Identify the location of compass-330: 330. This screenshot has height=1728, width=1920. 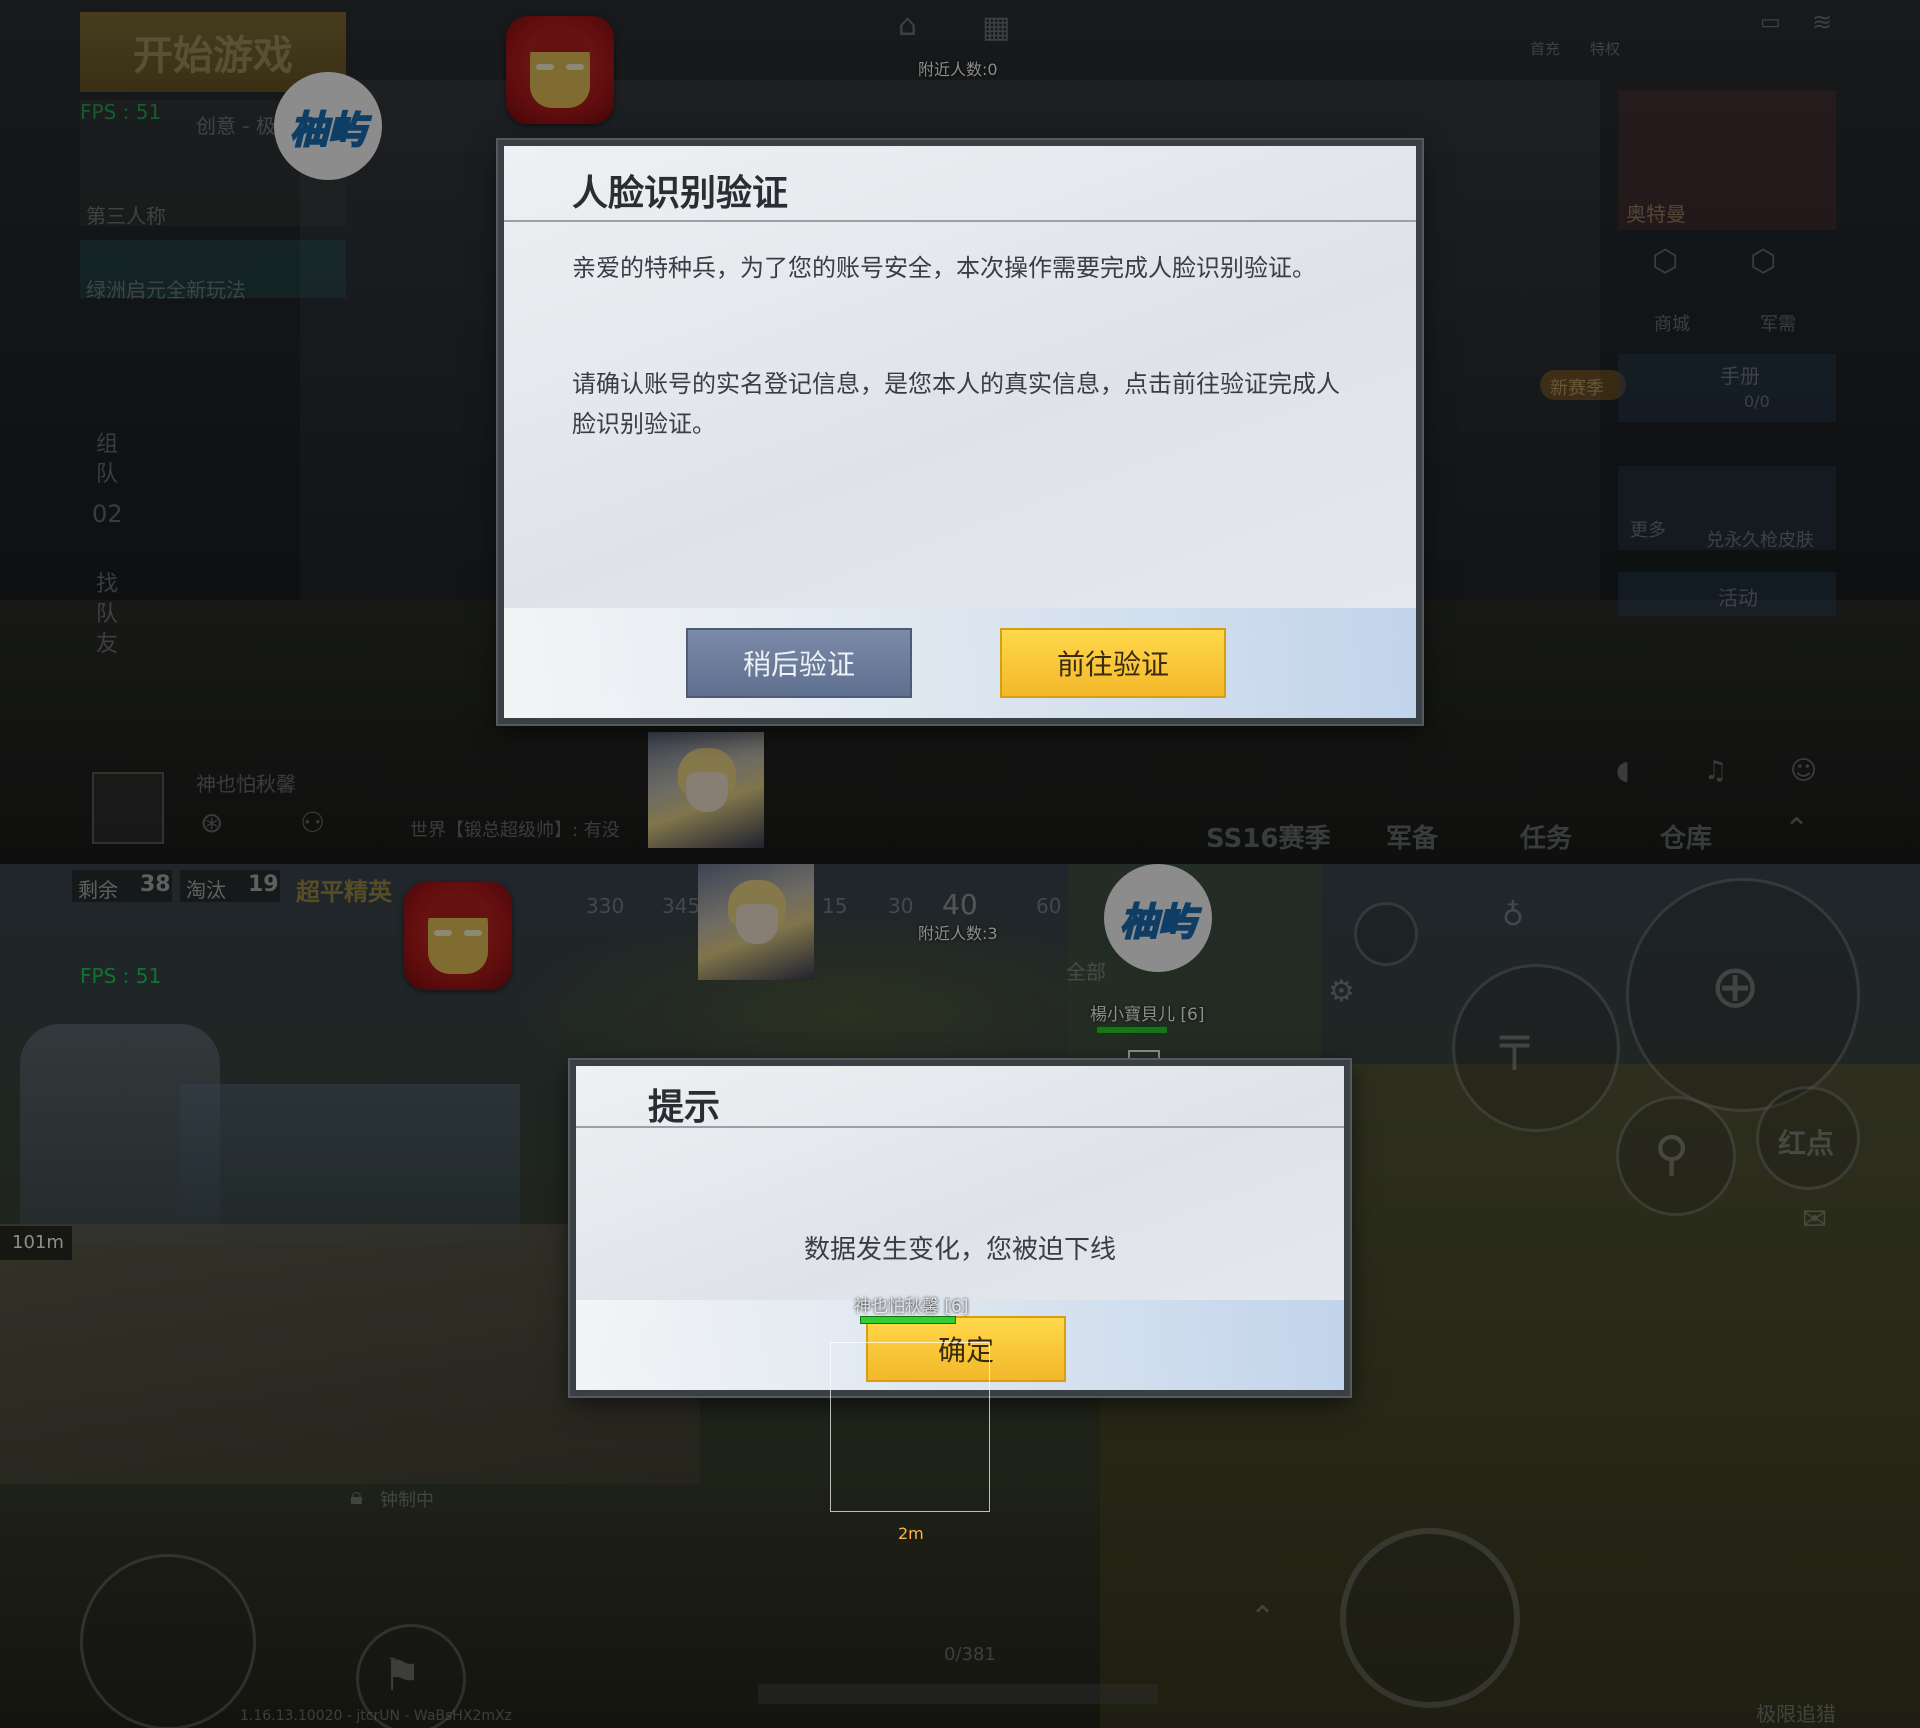
(605, 906).